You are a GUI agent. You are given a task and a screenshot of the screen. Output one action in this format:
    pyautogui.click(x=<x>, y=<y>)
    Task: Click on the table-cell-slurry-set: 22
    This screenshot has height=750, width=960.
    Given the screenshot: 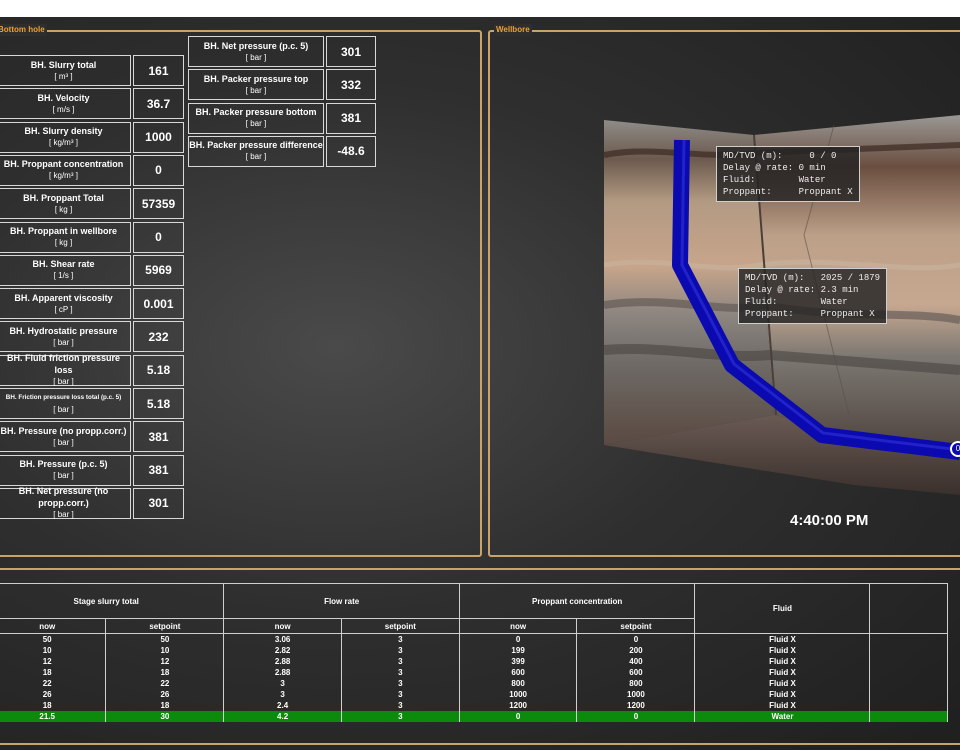 What is the action you would take?
    pyautogui.click(x=165, y=683)
    